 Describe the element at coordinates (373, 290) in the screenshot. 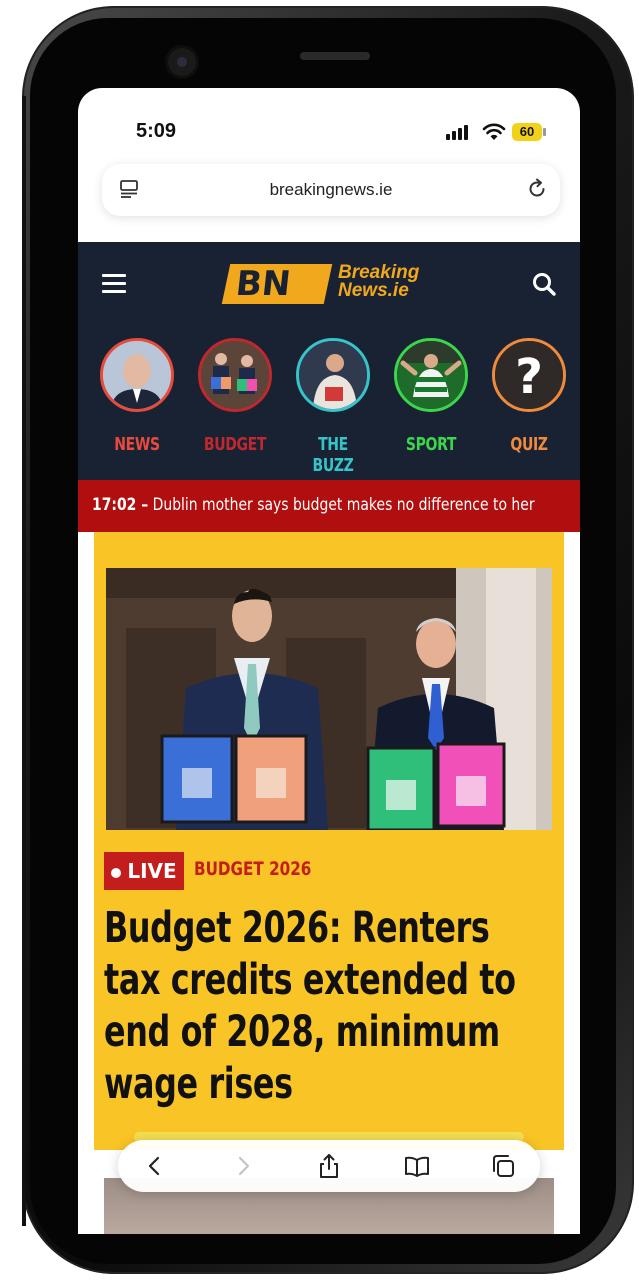

I see `logo-line-2: News.ie` at that location.